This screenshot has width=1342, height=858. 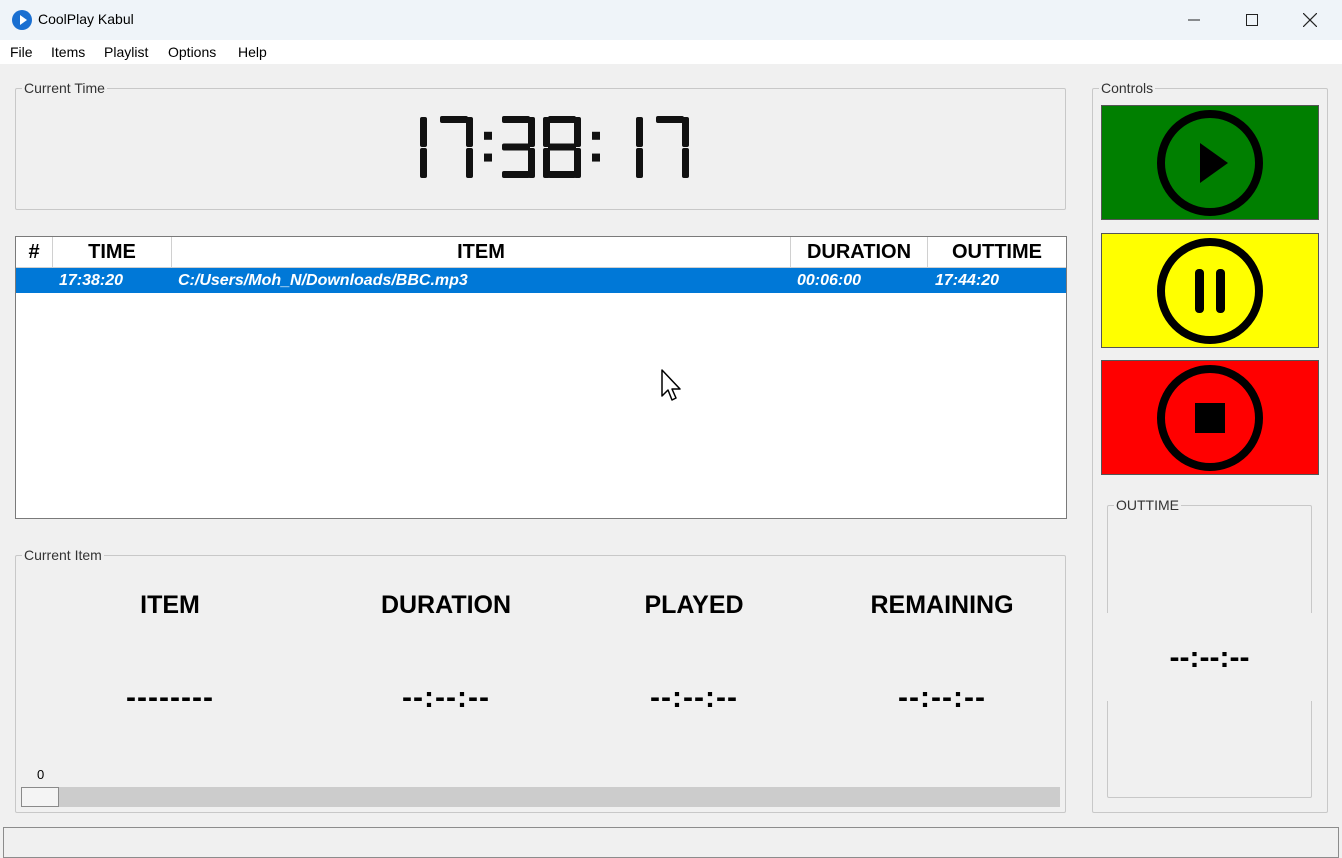 I want to click on pause-icon, so click(x=1210, y=290).